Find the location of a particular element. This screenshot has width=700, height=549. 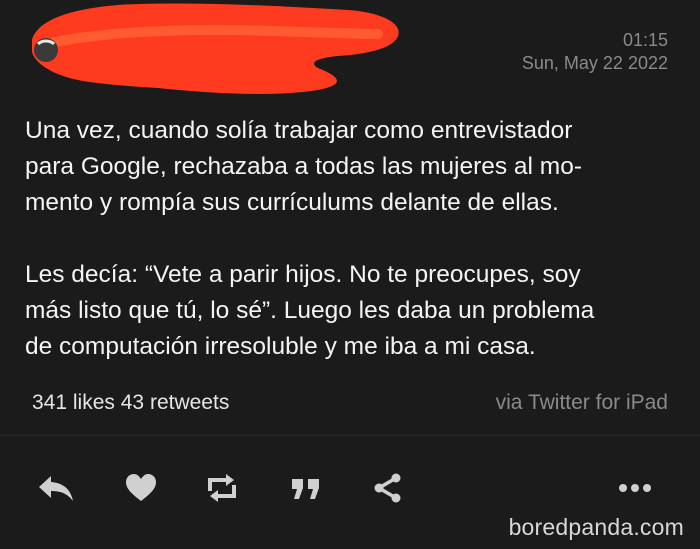

tweet-timestamp: 01:15 Sun, May 22 2022 is located at coordinates (595, 52).